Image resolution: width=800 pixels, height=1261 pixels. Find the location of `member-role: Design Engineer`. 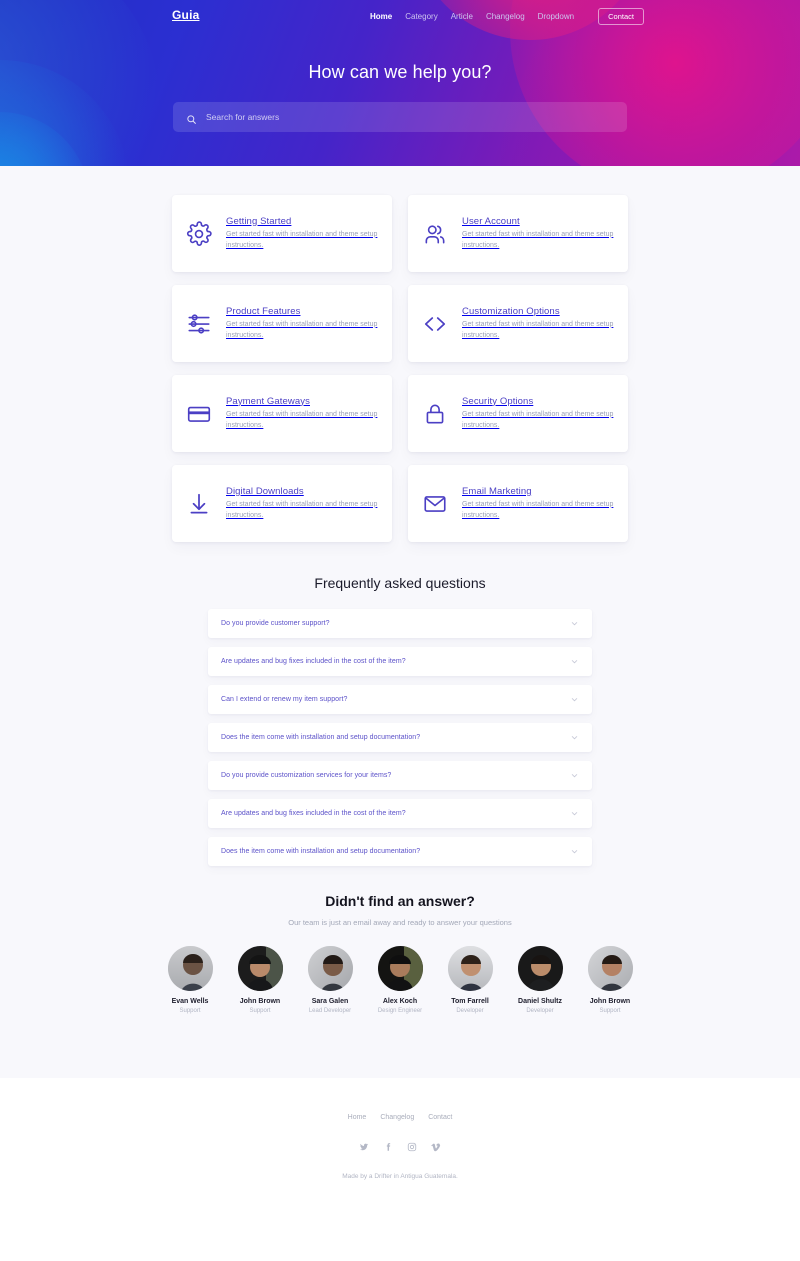

member-role: Design Engineer is located at coordinates (400, 1011).